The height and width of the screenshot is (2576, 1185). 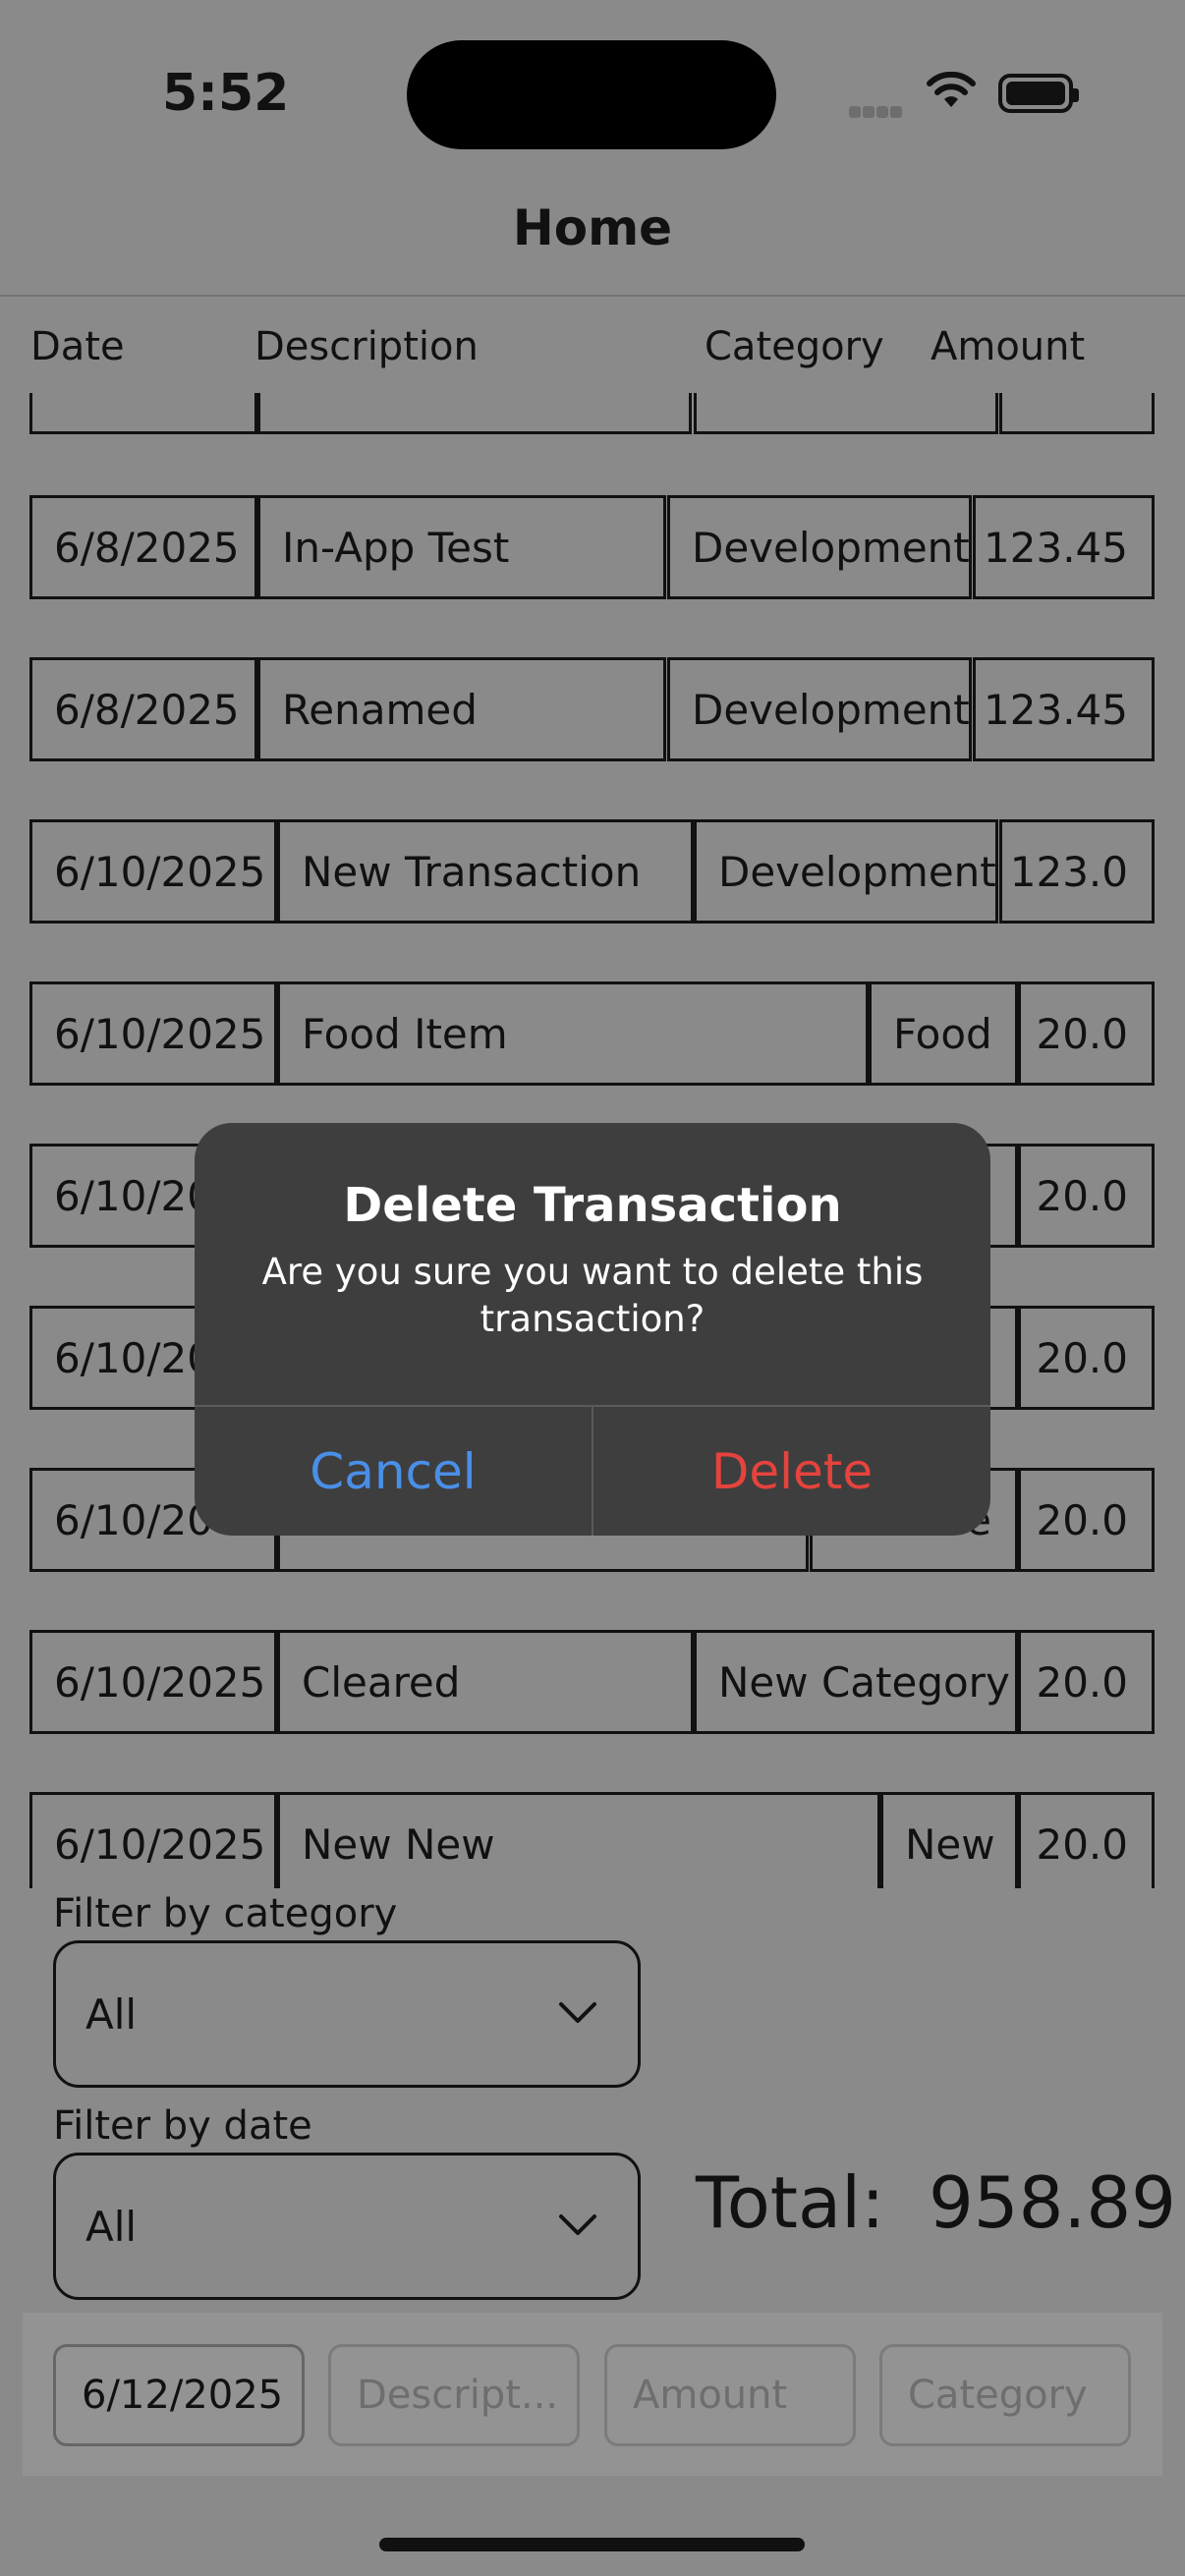 I want to click on status-bar: 5:52, so click(x=592, y=93).